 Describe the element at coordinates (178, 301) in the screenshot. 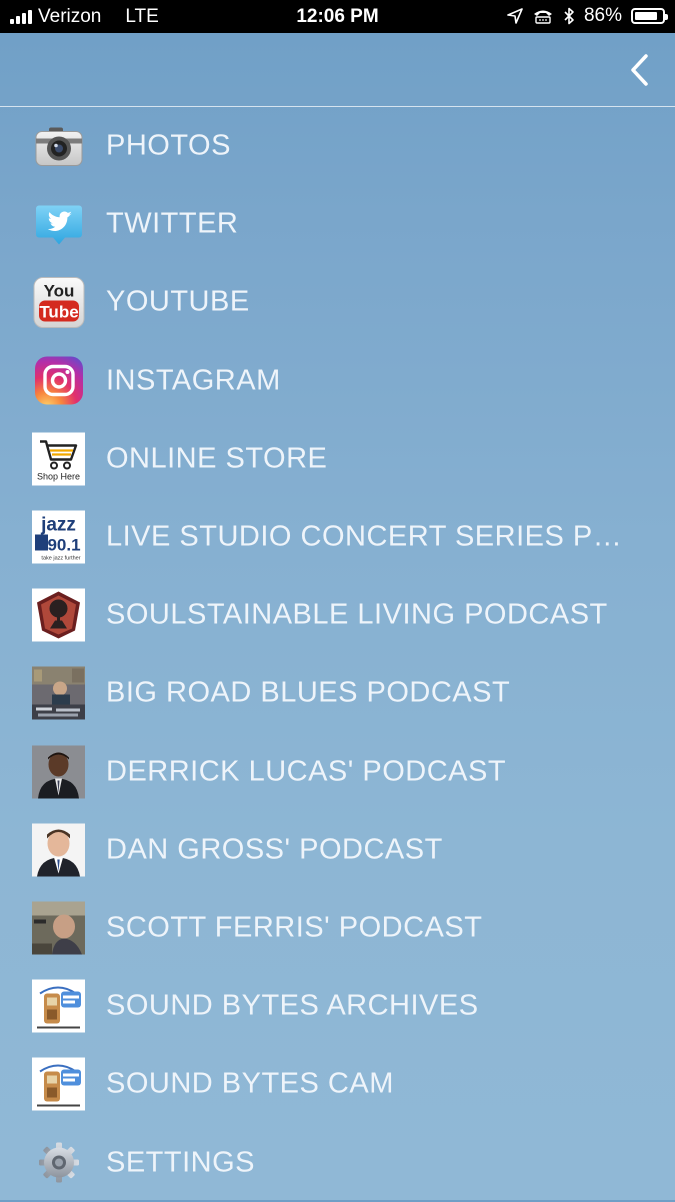

I see `menu-item-label: YOUTUBE` at that location.